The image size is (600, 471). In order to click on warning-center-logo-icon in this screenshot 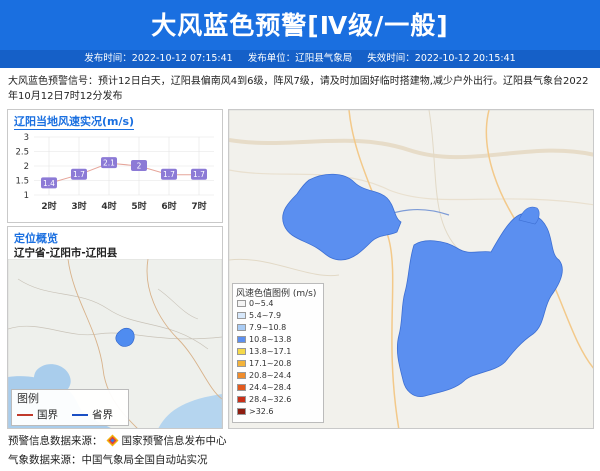, I will do `click(112, 440)`.